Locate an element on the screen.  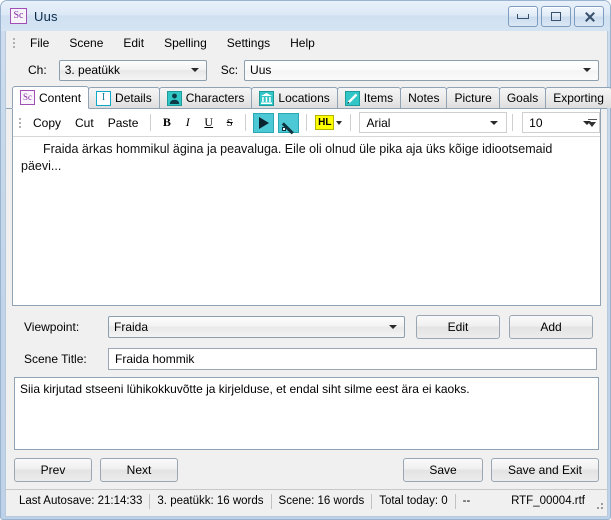
minimize-button is located at coordinates (523, 16).